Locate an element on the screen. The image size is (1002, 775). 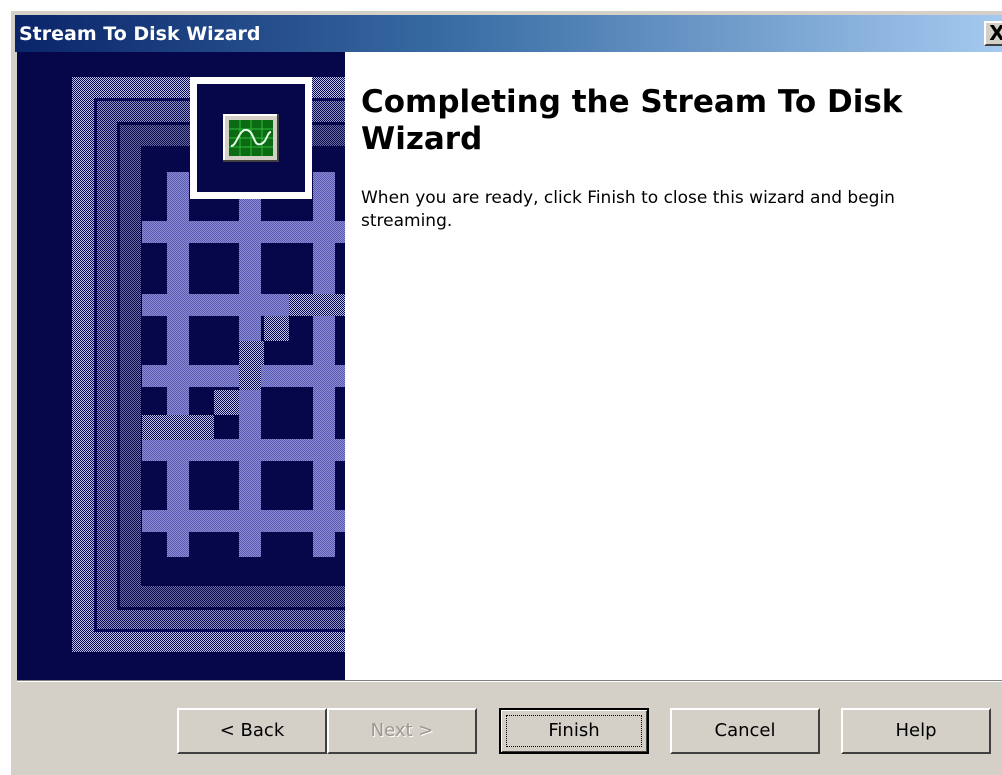
finish-button: Finish is located at coordinates (574, 731).